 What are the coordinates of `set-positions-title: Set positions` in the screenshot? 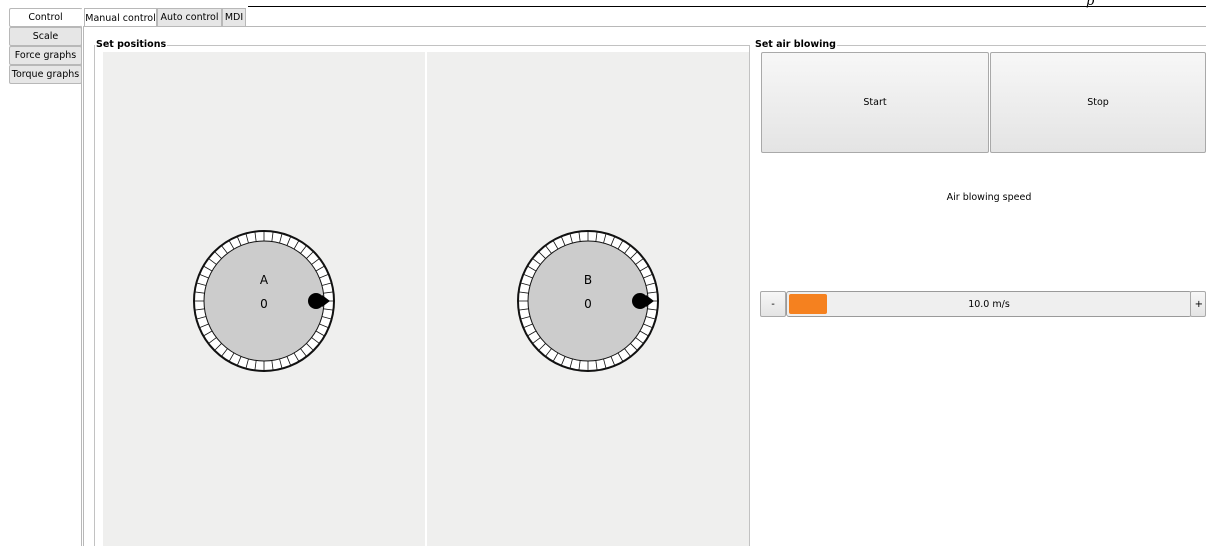 It's located at (131, 44).